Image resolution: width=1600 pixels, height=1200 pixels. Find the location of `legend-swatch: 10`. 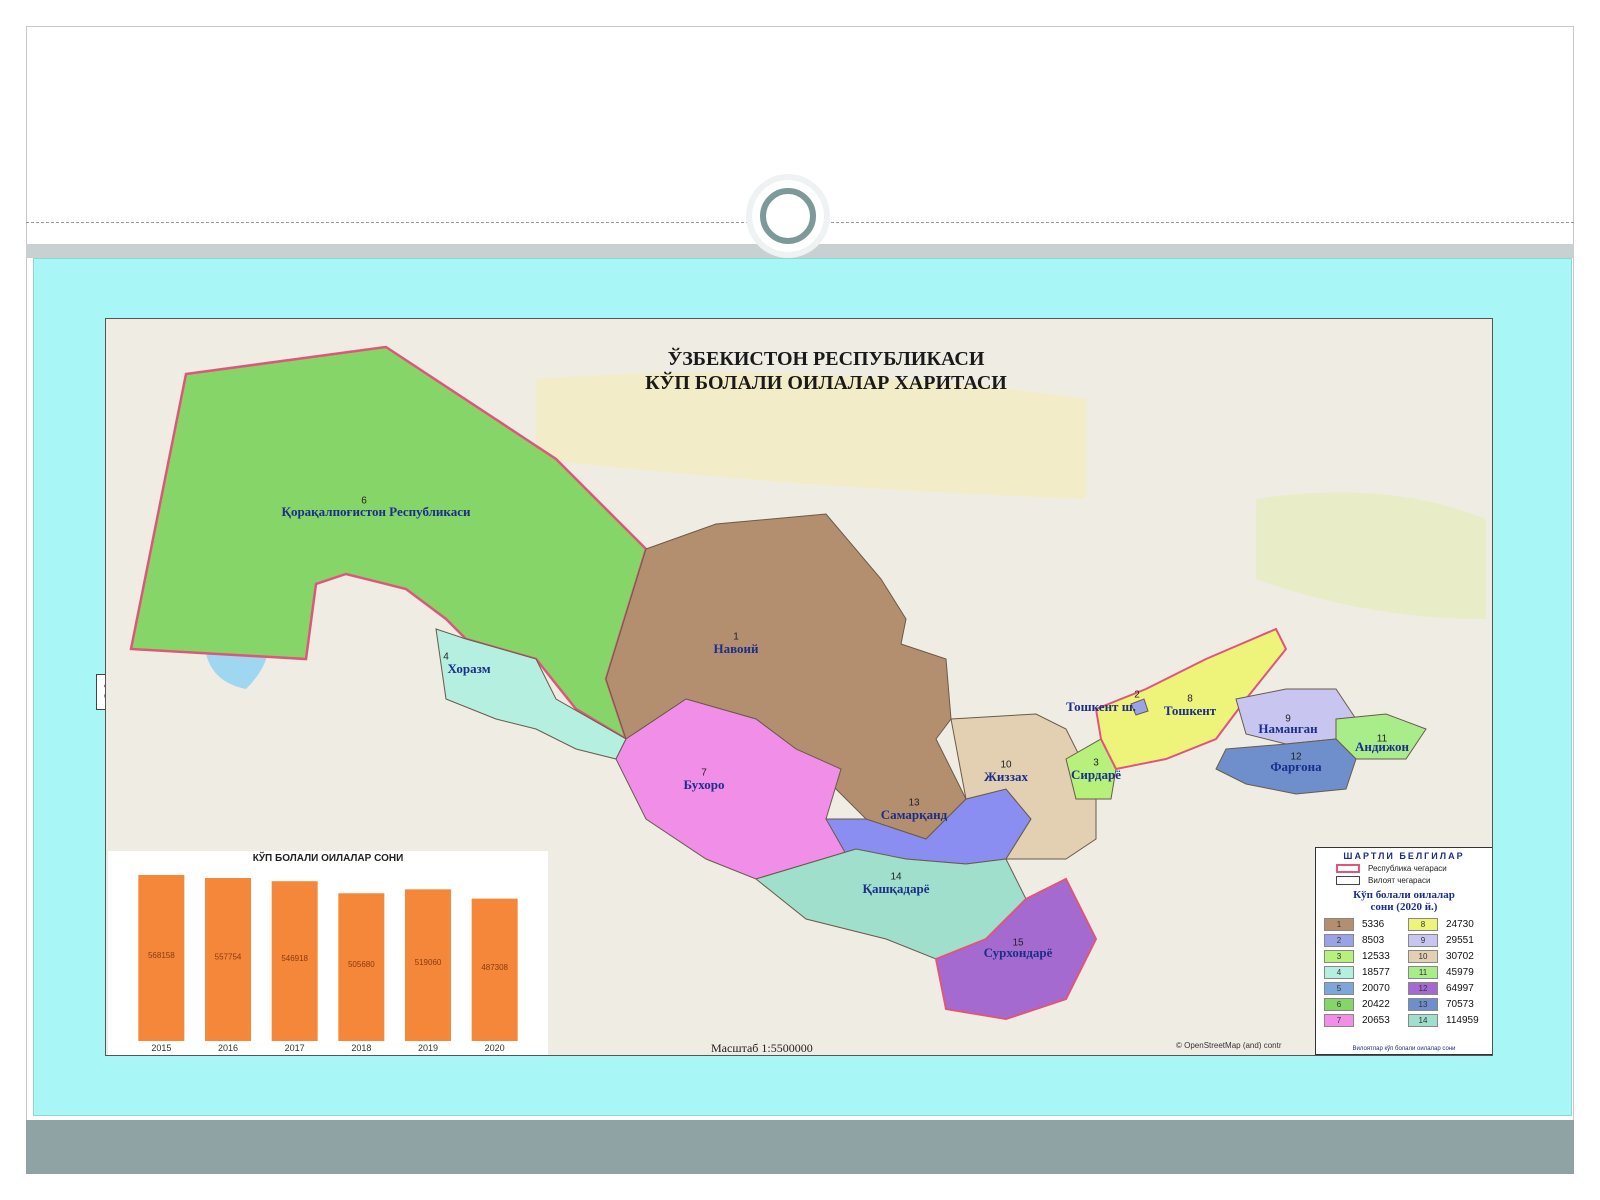

legend-swatch: 10 is located at coordinates (1423, 956).